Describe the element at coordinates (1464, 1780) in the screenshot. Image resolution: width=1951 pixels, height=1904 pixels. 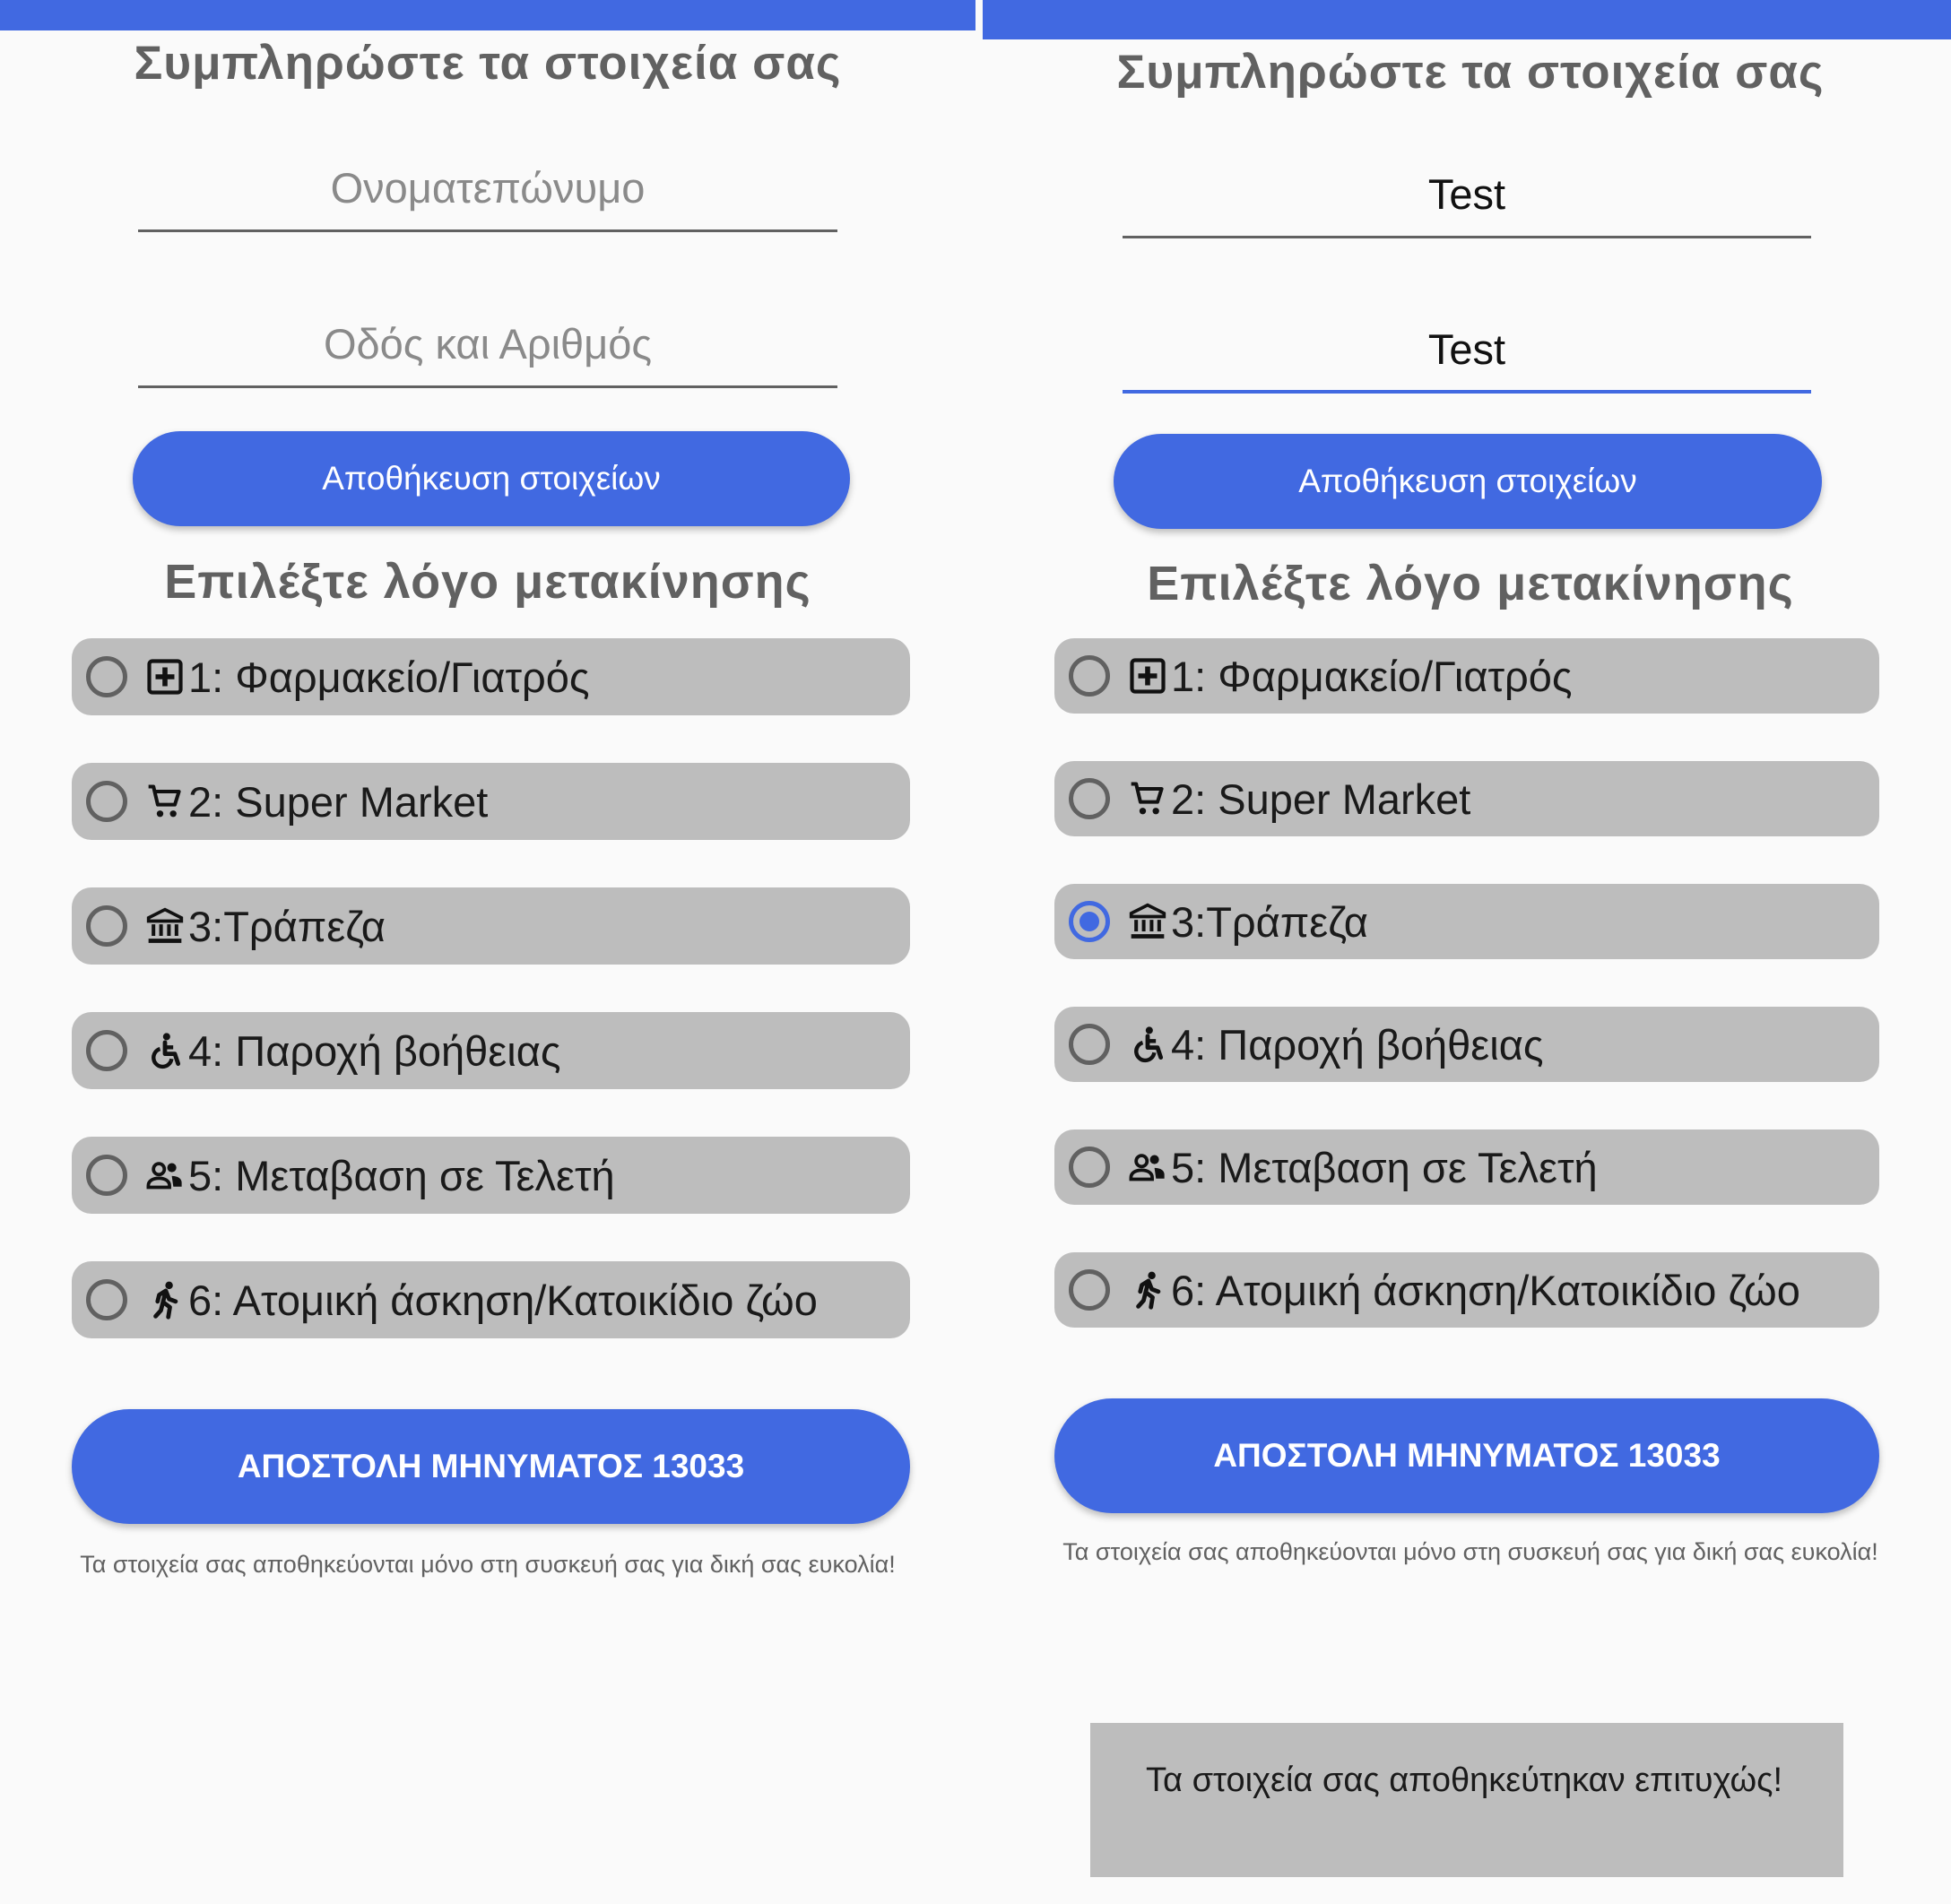
I see `toast-message: Τα στοιχεία σας αποθηκεύτηκαν επιτυχώς!` at that location.